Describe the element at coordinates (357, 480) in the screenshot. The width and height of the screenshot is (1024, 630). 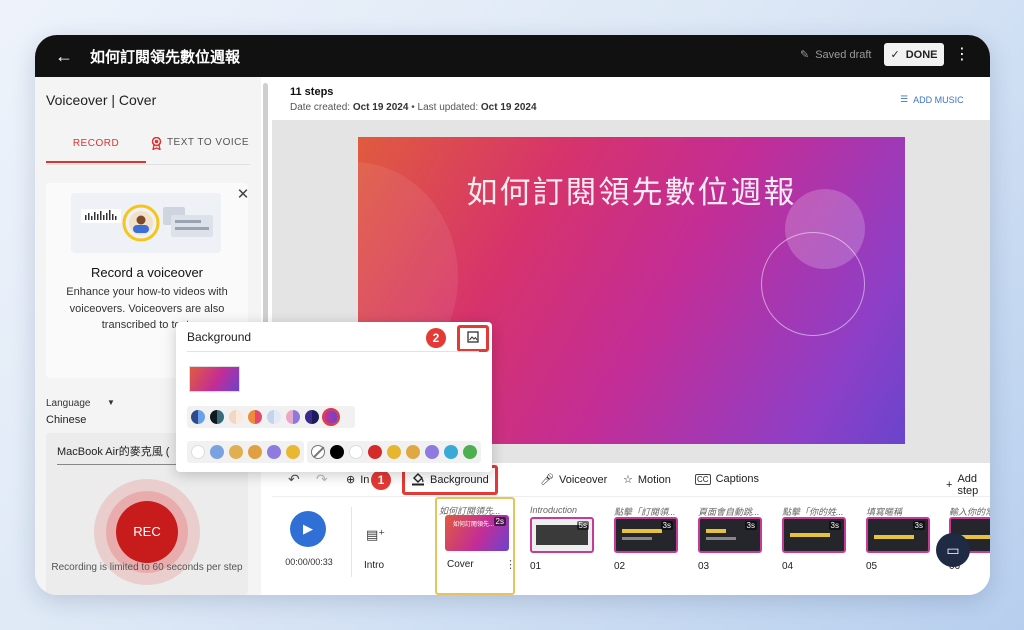
I see `intro-tool: ⊕ In` at that location.